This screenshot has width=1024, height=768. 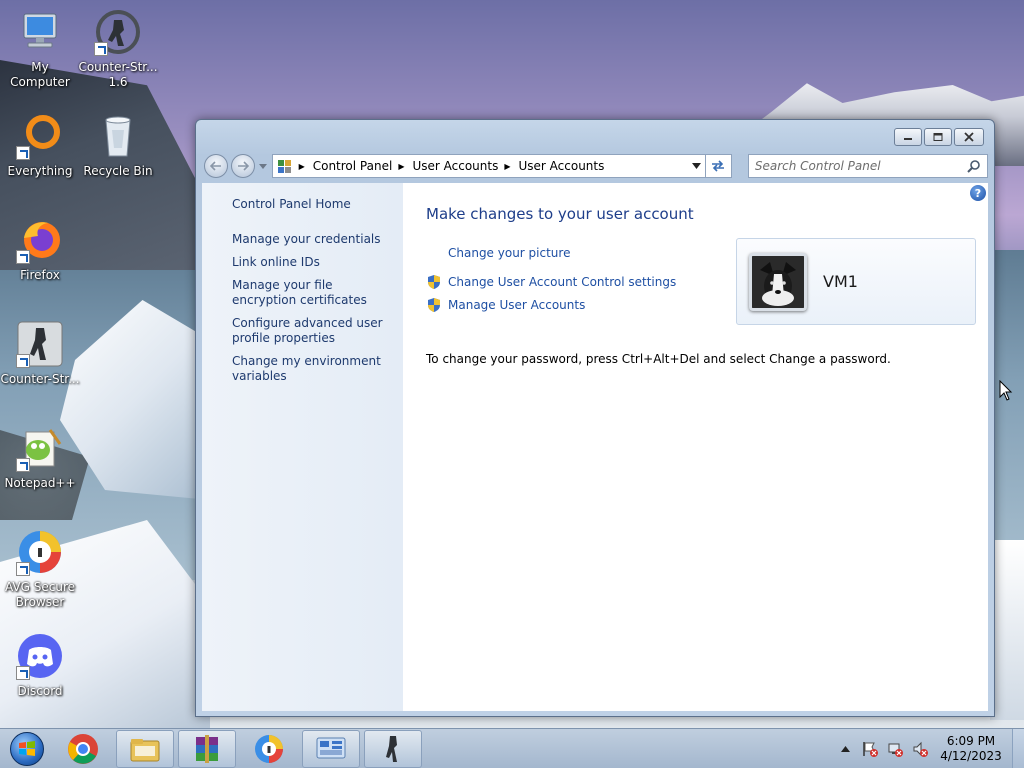 I want to click on desktop-icon-counter-strike-1-6: Counter-Str... 1.6, so click(x=118, y=49).